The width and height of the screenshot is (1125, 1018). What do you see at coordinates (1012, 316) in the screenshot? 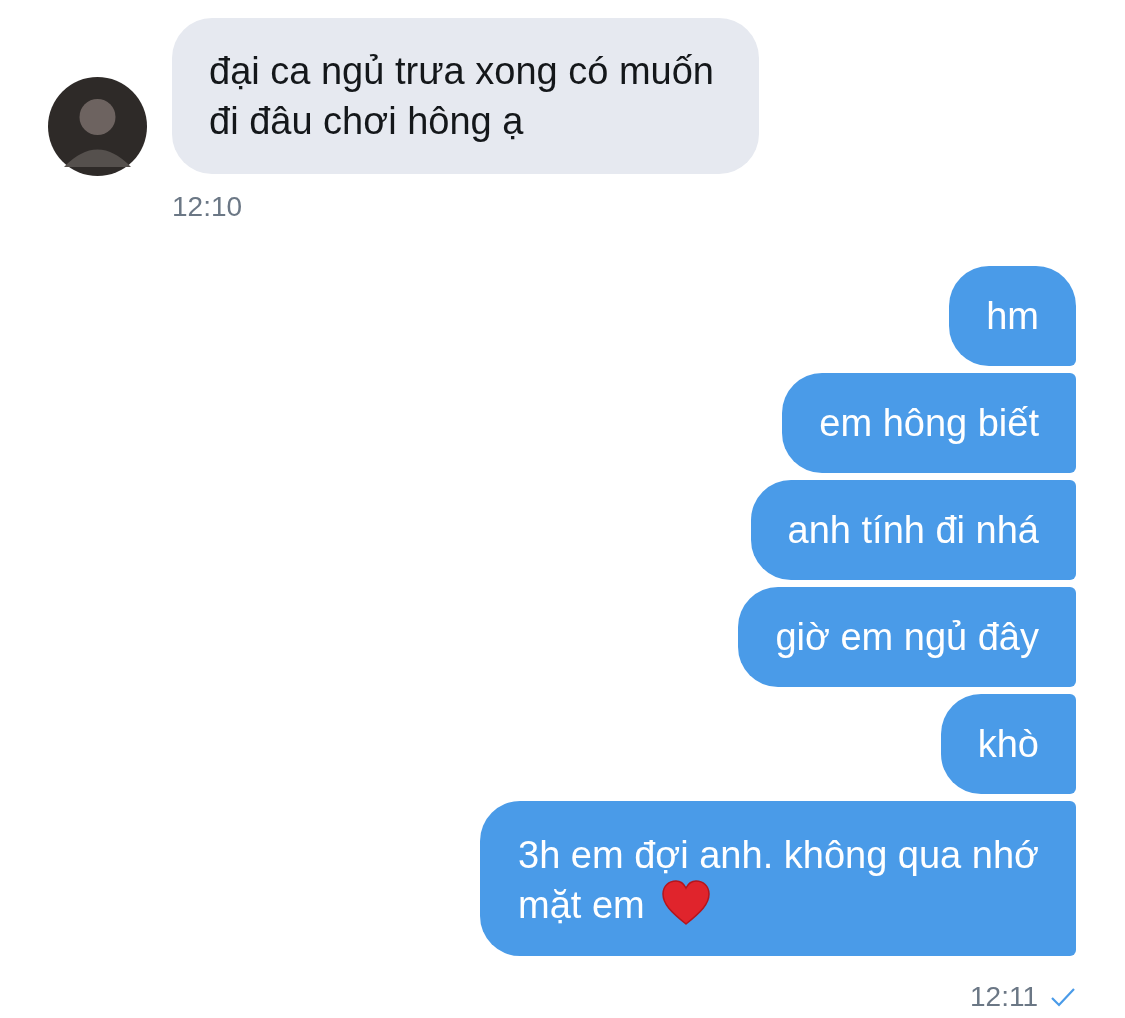
I see `message-bubble: hm` at bounding box center [1012, 316].